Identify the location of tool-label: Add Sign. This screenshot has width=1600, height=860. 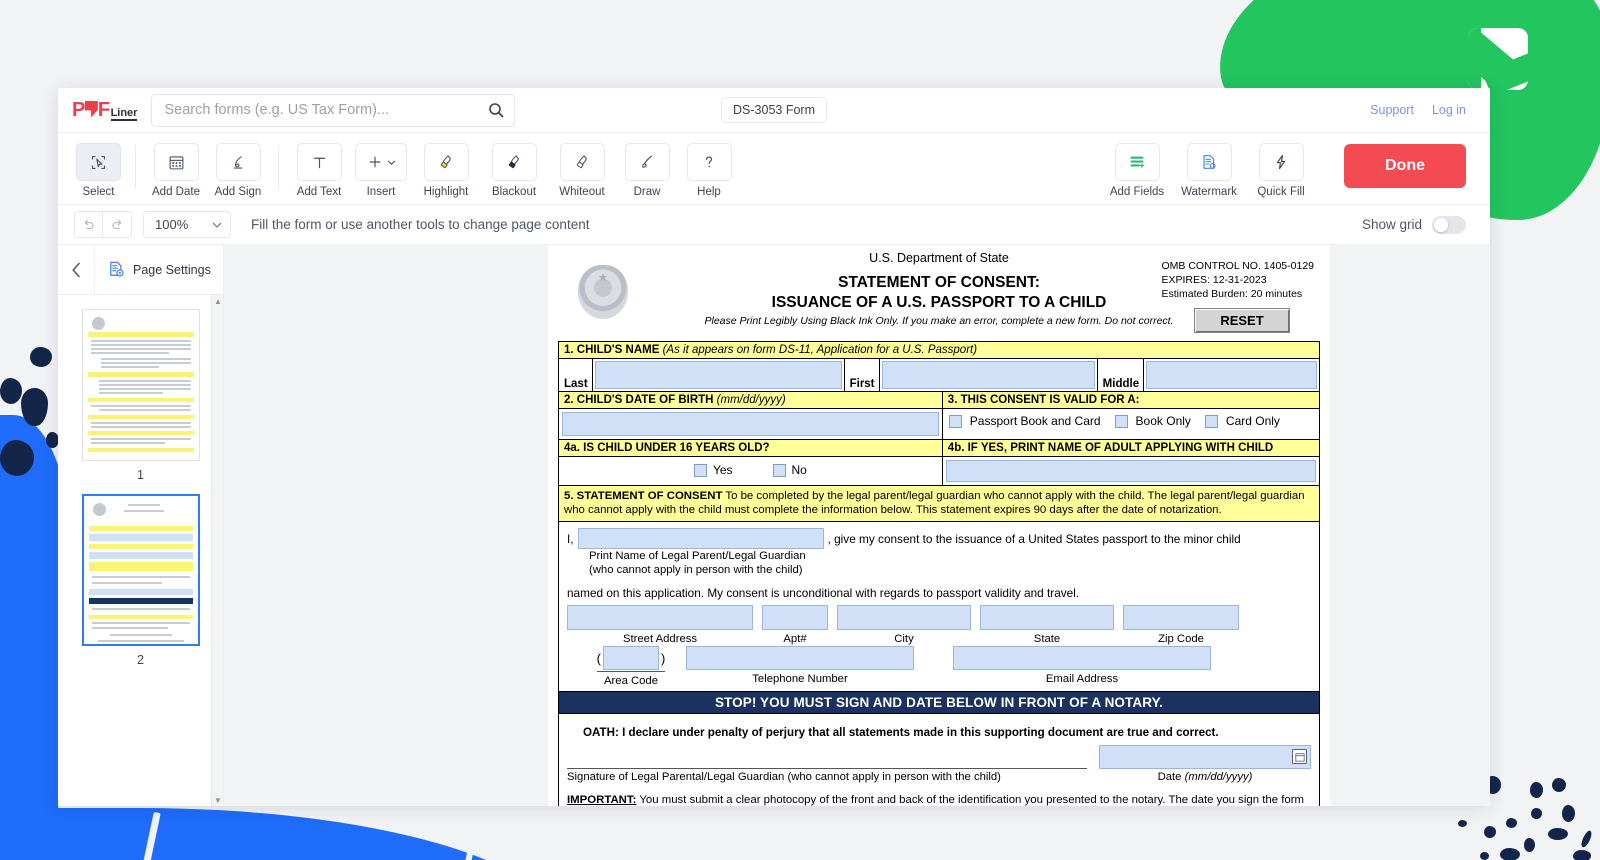
(238, 192).